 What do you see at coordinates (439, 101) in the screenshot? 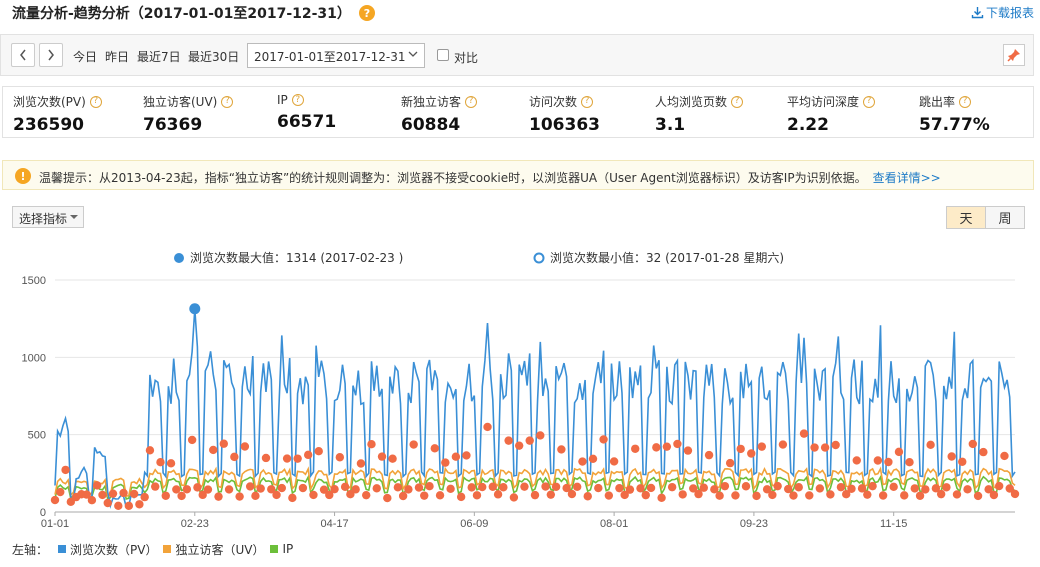
I see `metric-label-row: 新独立访客?` at bounding box center [439, 101].